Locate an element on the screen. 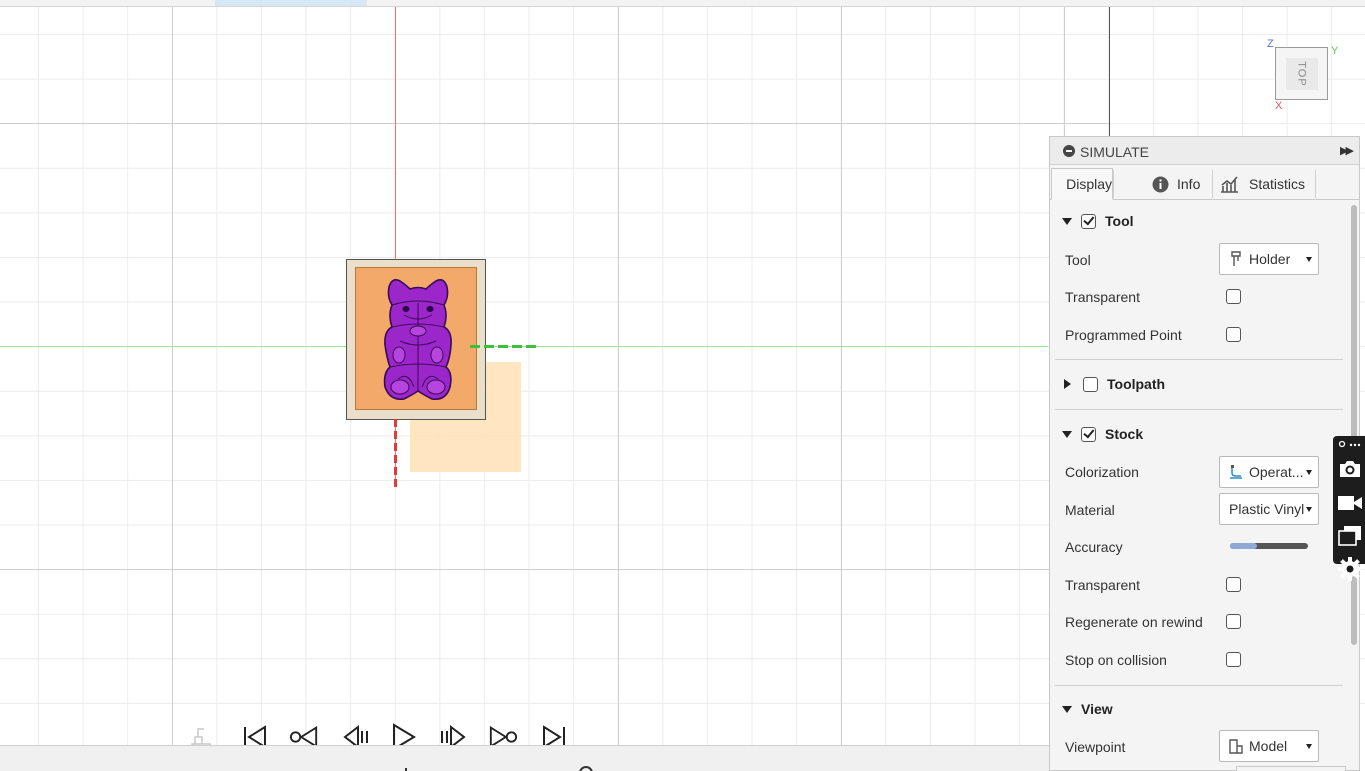  tool-dropdown-value: Holder is located at coordinates (1270, 259).